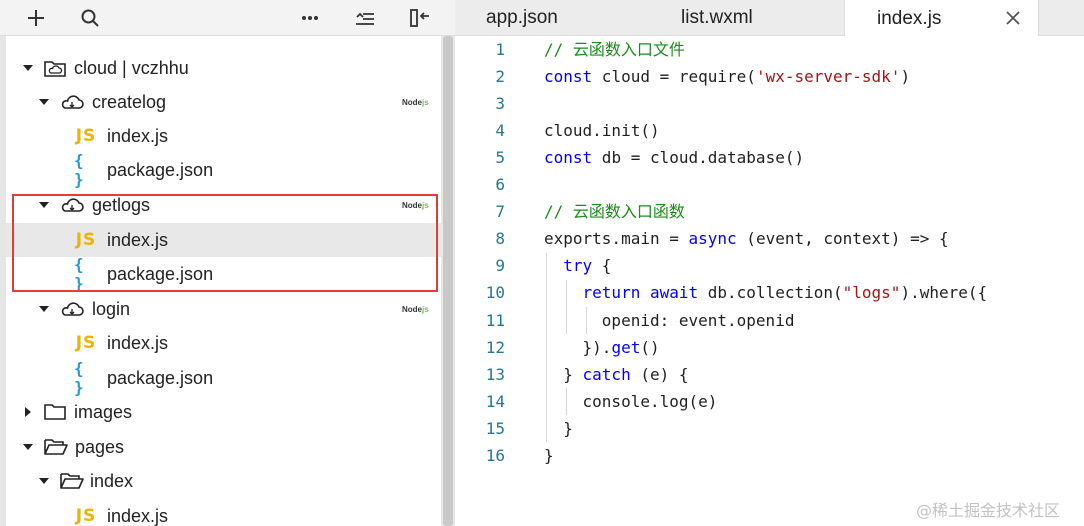 This screenshot has height=526, width=1084. I want to click on tree-item-getlogs: getlogs Nodejs, so click(223, 205).